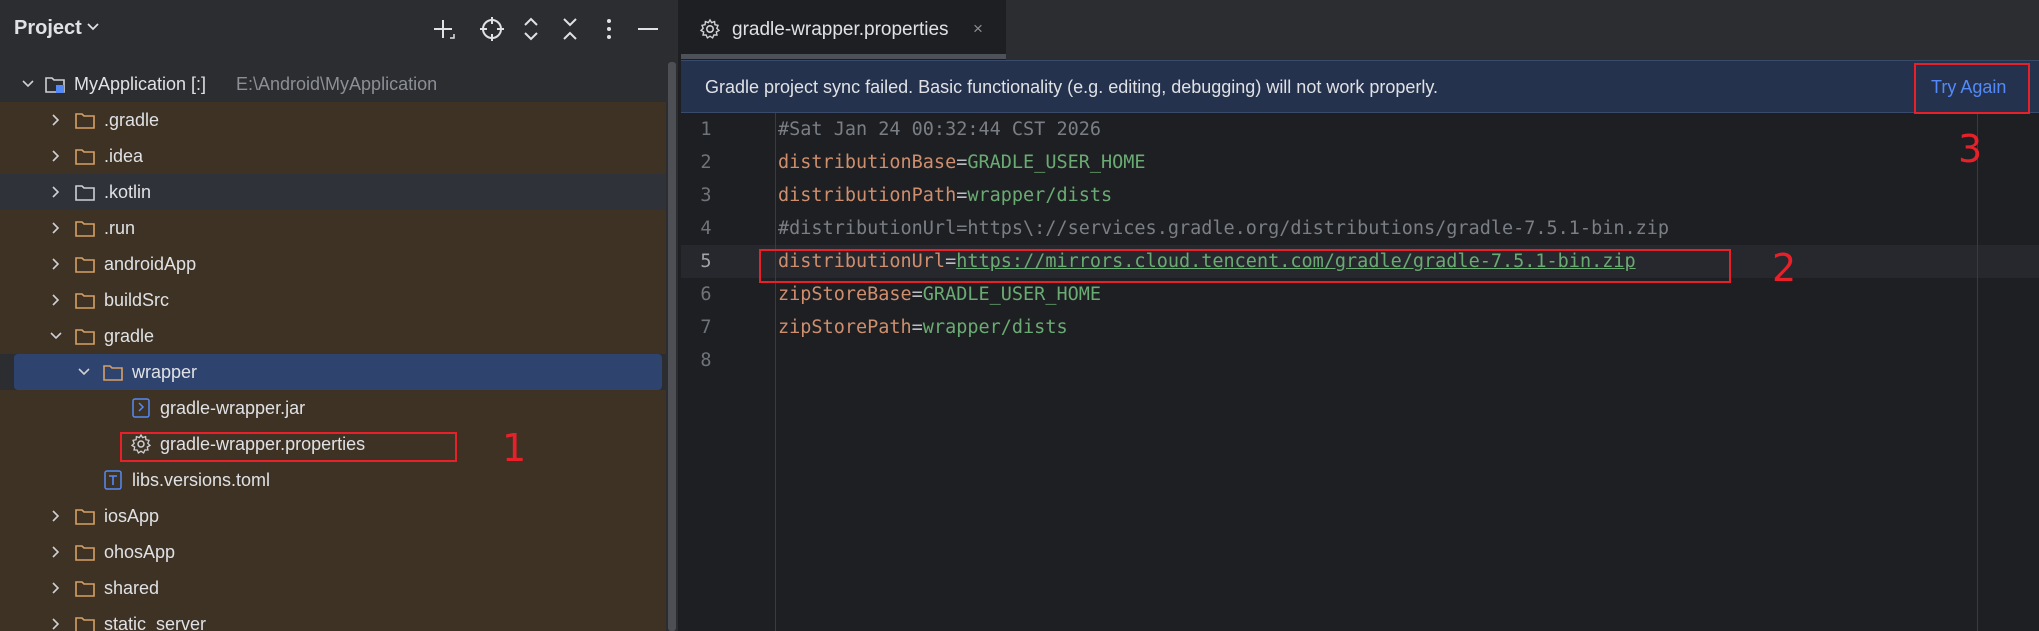  Describe the element at coordinates (845, 294) in the screenshot. I see `property-key: zipStoreBase` at that location.